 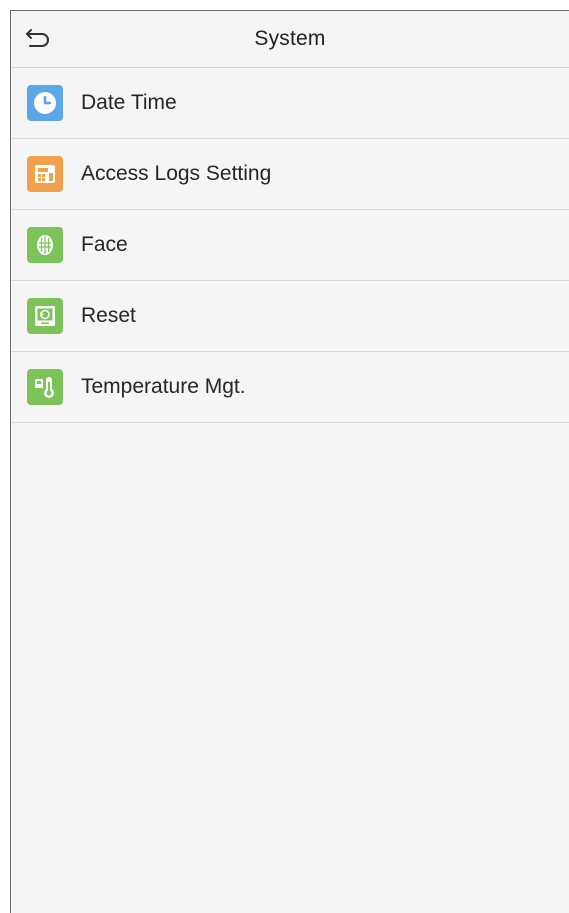 What do you see at coordinates (45, 174) in the screenshot?
I see `logs-setting-icon` at bounding box center [45, 174].